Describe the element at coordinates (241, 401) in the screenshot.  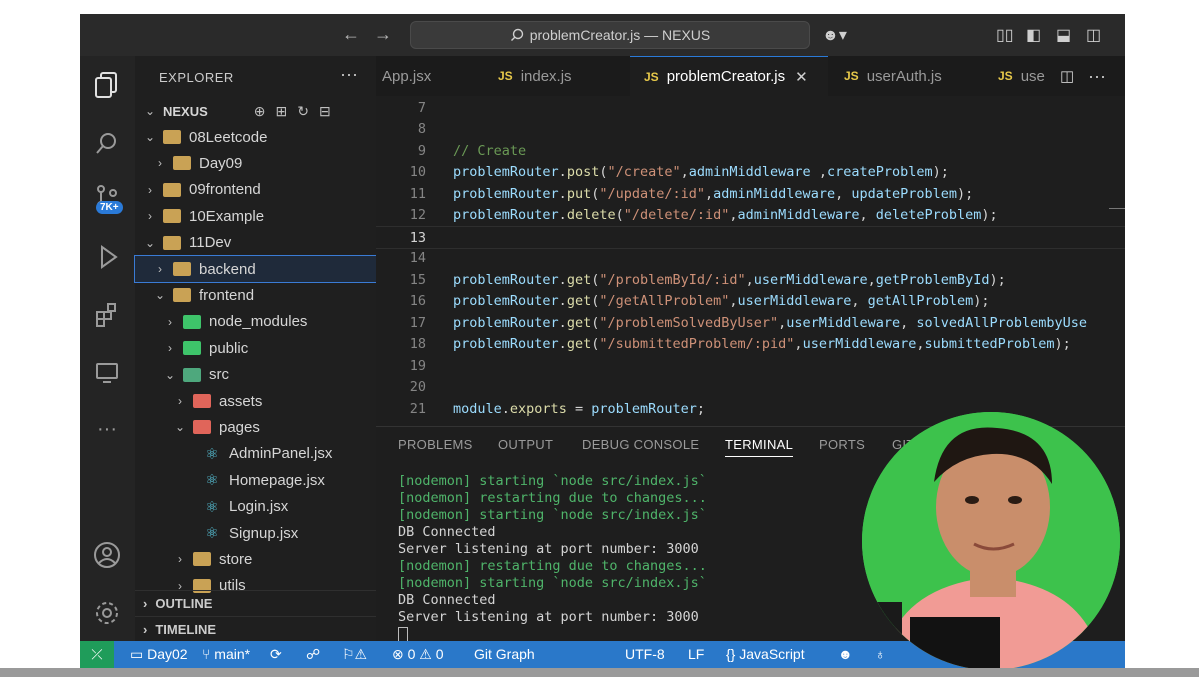
I see `tree-item-label: assets` at that location.